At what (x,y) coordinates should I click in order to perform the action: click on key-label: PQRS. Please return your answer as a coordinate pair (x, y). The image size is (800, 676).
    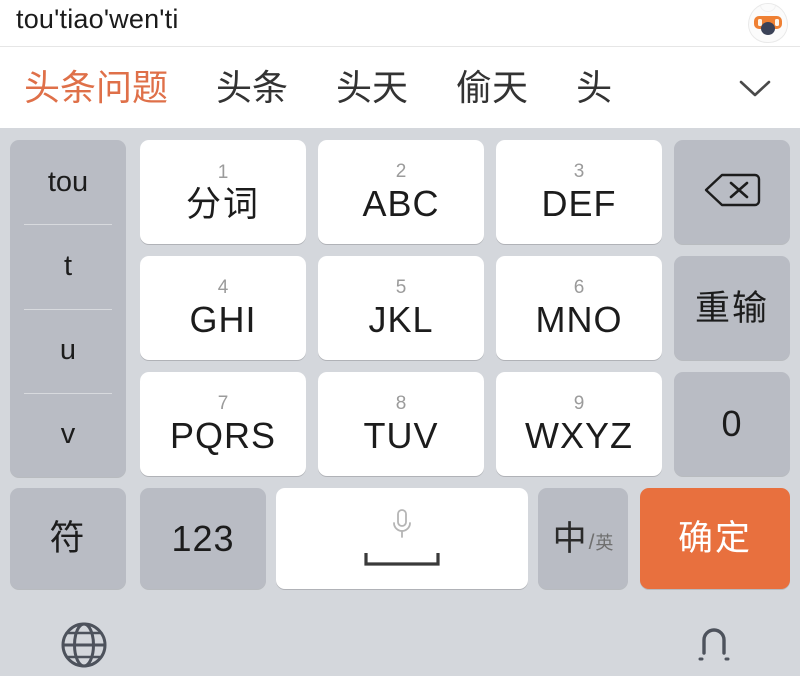
    Looking at the image, I should click on (223, 435).